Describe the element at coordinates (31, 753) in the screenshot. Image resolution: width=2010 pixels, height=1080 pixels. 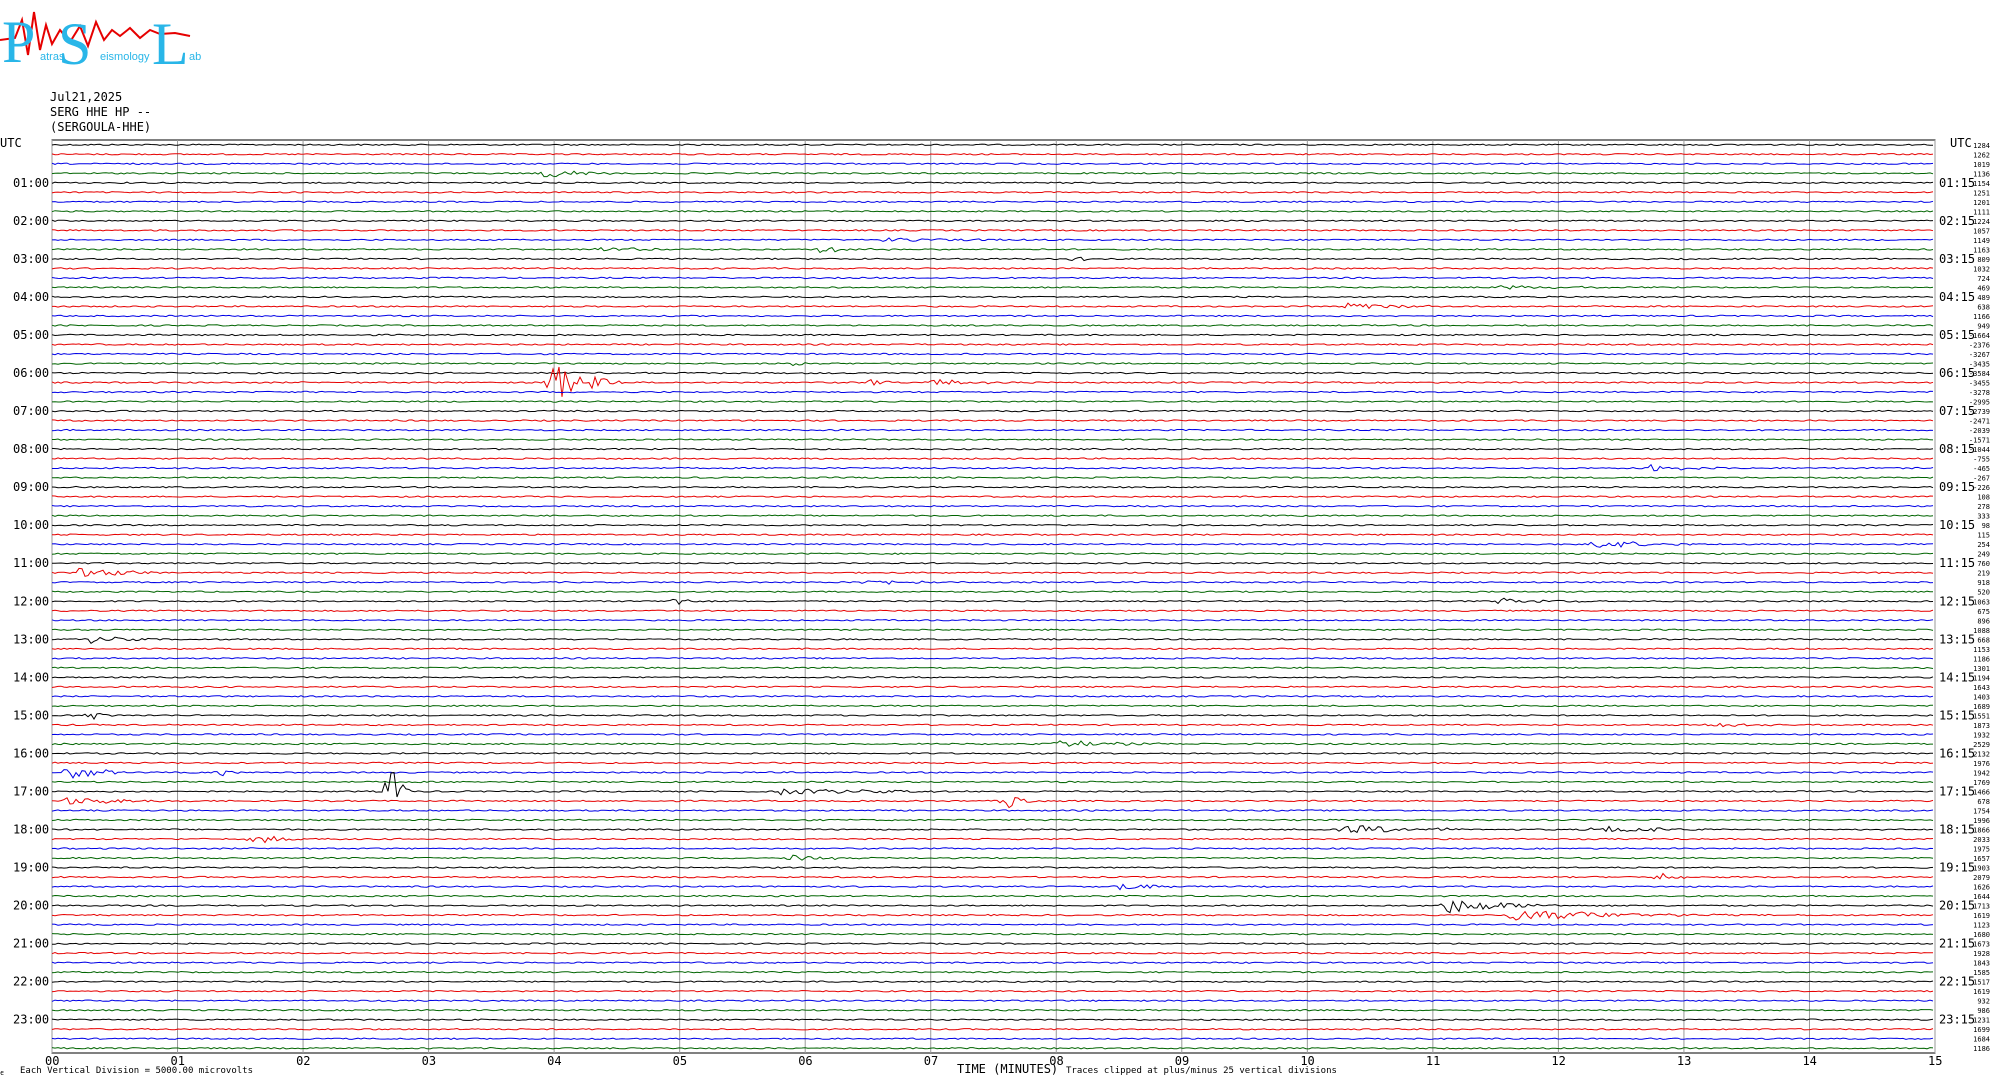
I see `left-hour-label: 16:00` at that location.